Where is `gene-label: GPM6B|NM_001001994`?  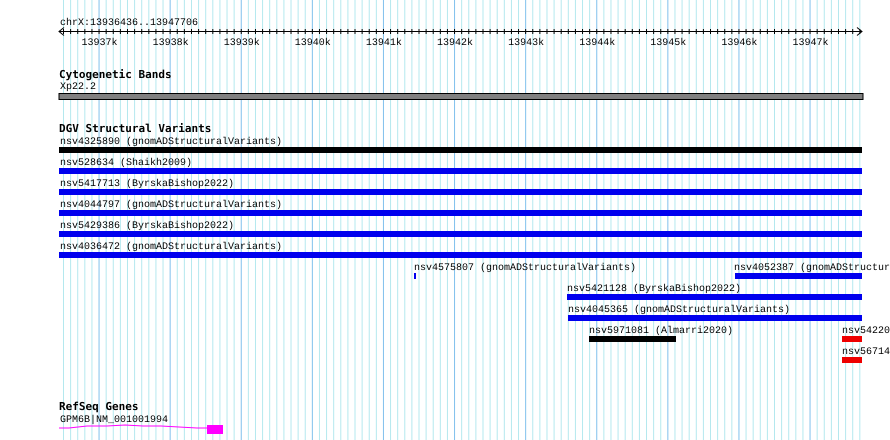
gene-label: GPM6B|NM_001001994 is located at coordinates (114, 420).